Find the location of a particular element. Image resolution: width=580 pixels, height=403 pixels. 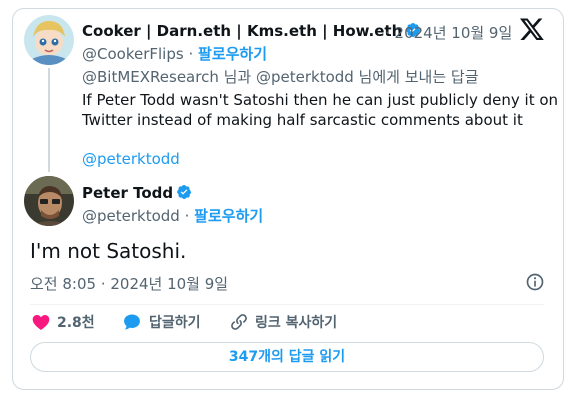

link-icon is located at coordinates (239, 322).